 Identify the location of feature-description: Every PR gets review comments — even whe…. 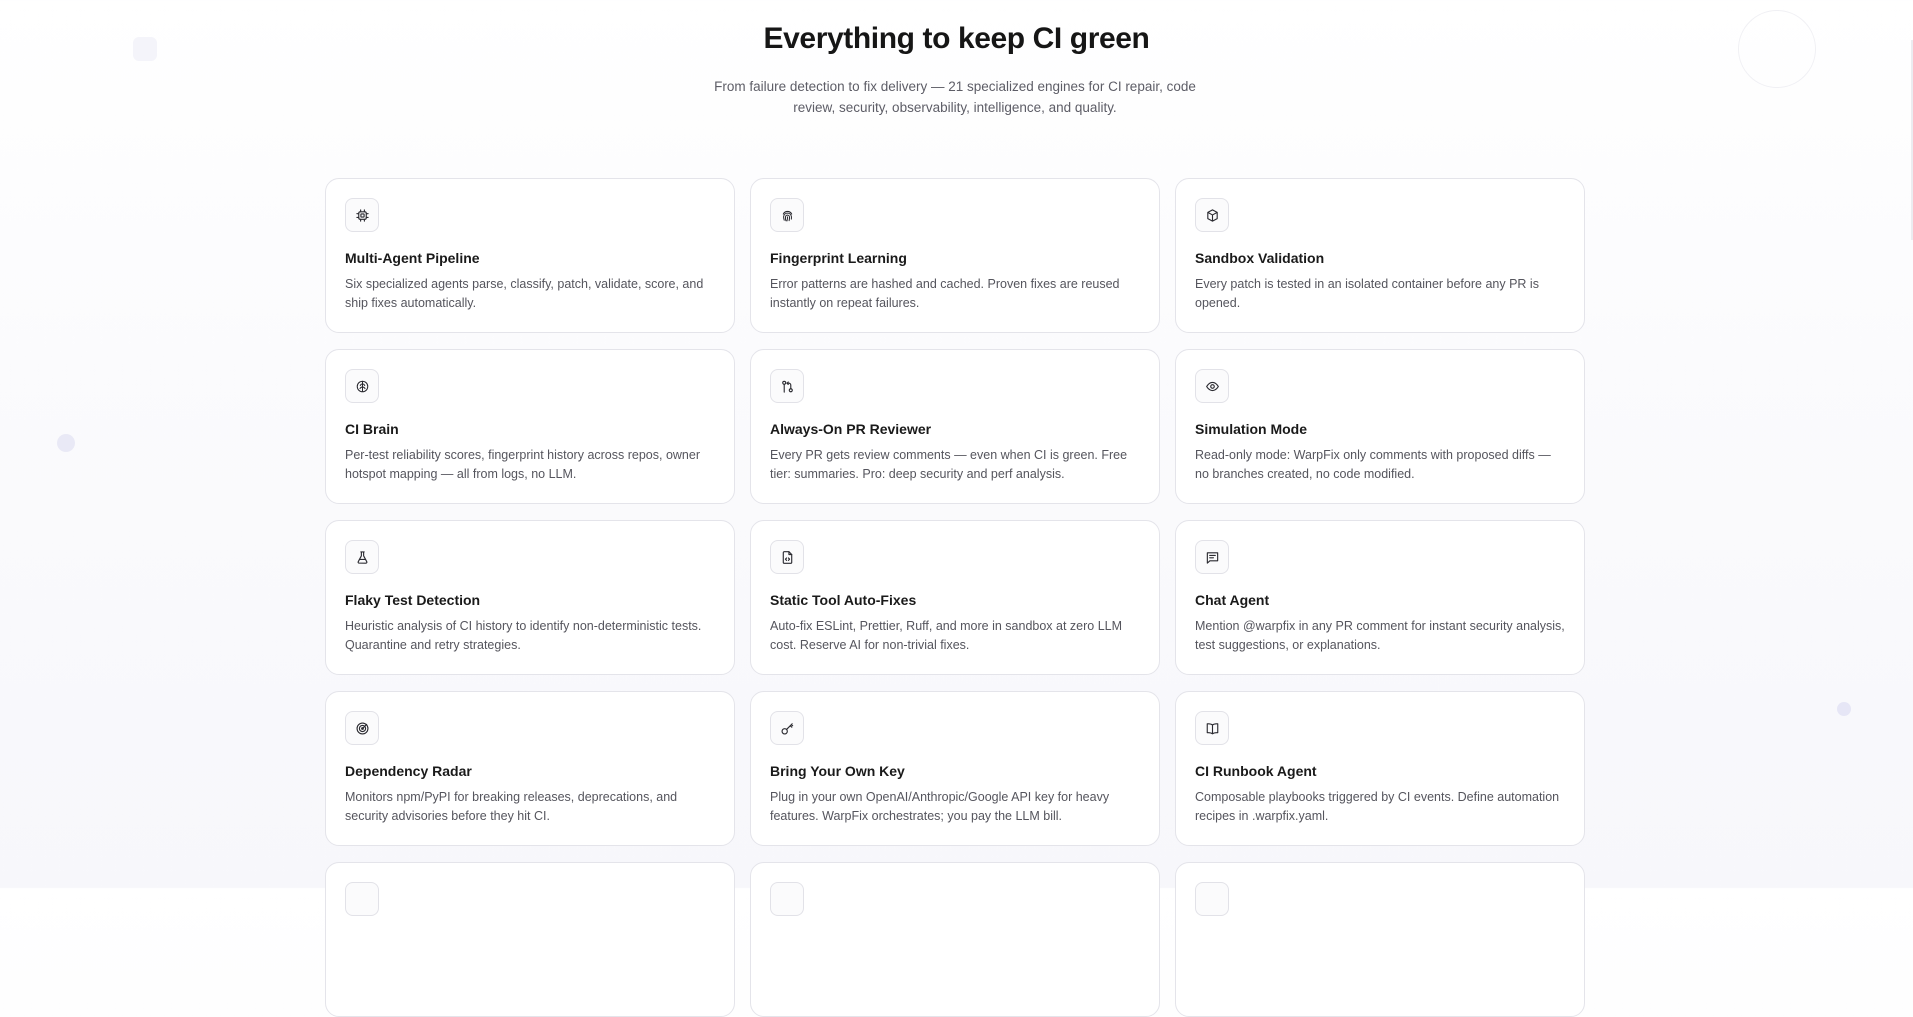
(949, 464).